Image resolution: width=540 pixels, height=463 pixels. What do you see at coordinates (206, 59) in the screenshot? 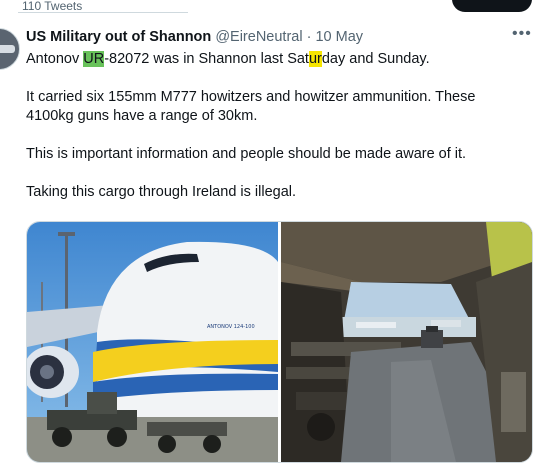
I see `text-fragment: -82072 was in Shannon last Sat` at bounding box center [206, 59].